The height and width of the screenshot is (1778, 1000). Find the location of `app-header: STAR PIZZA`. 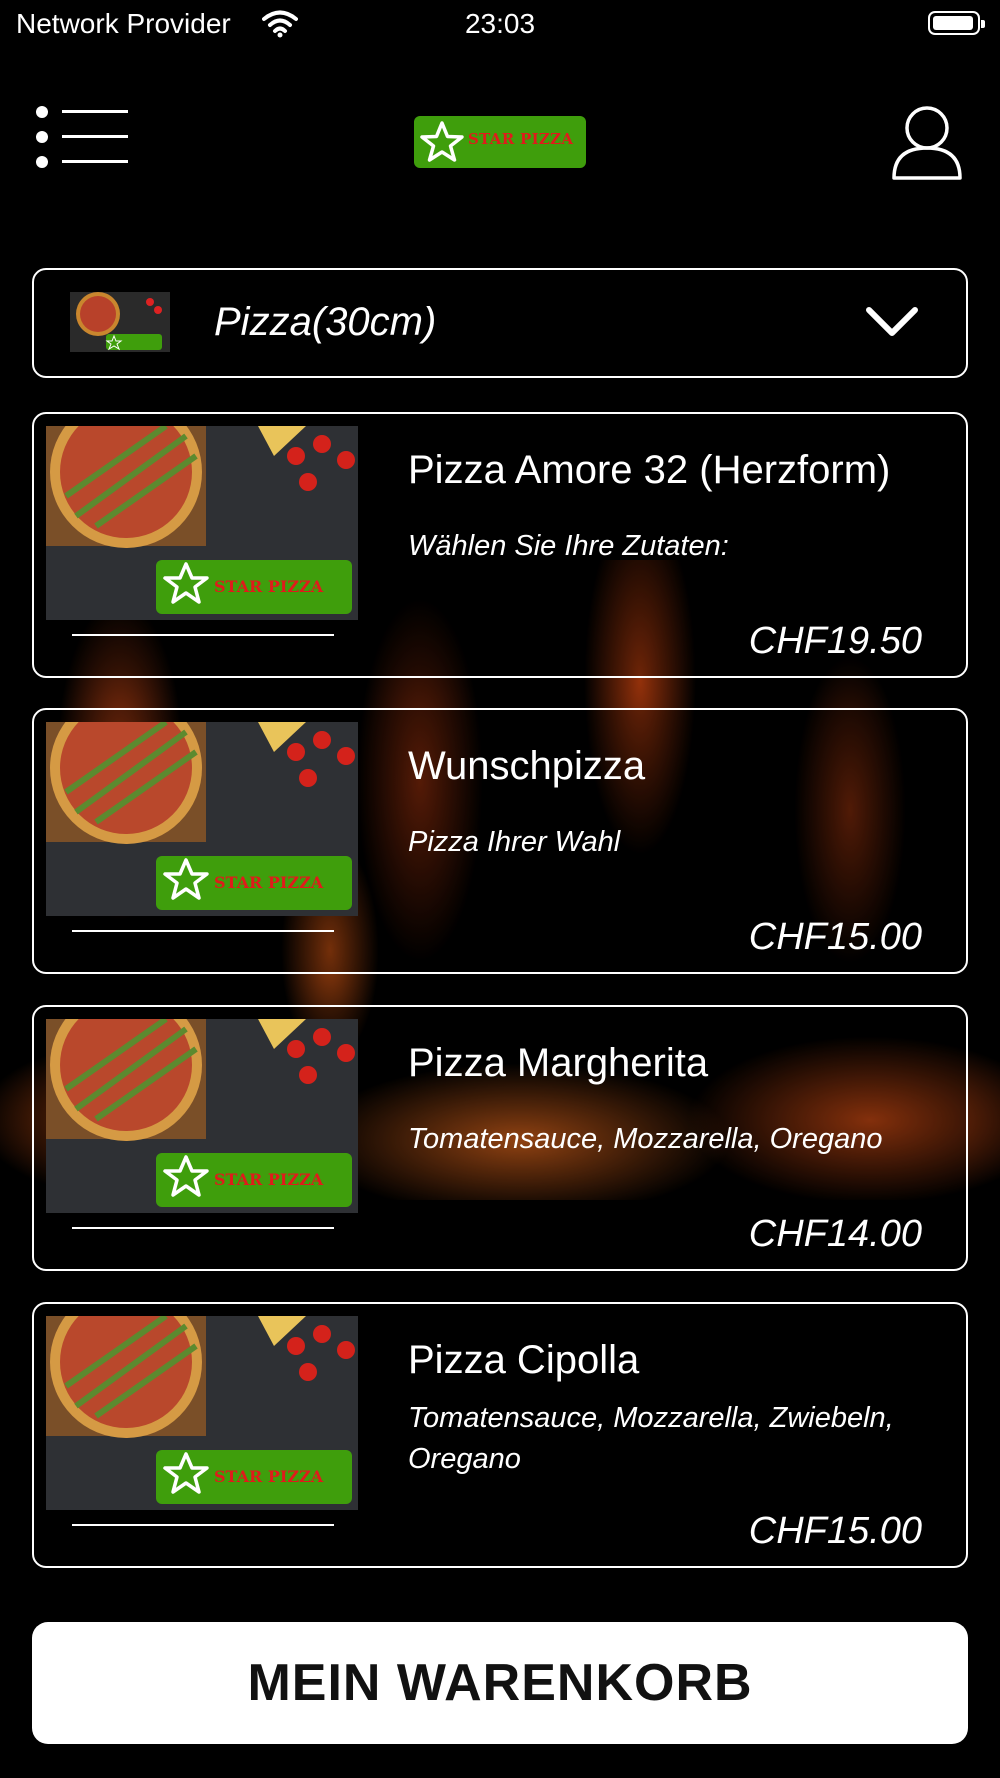

app-header: STAR PIZZA is located at coordinates (500, 140).